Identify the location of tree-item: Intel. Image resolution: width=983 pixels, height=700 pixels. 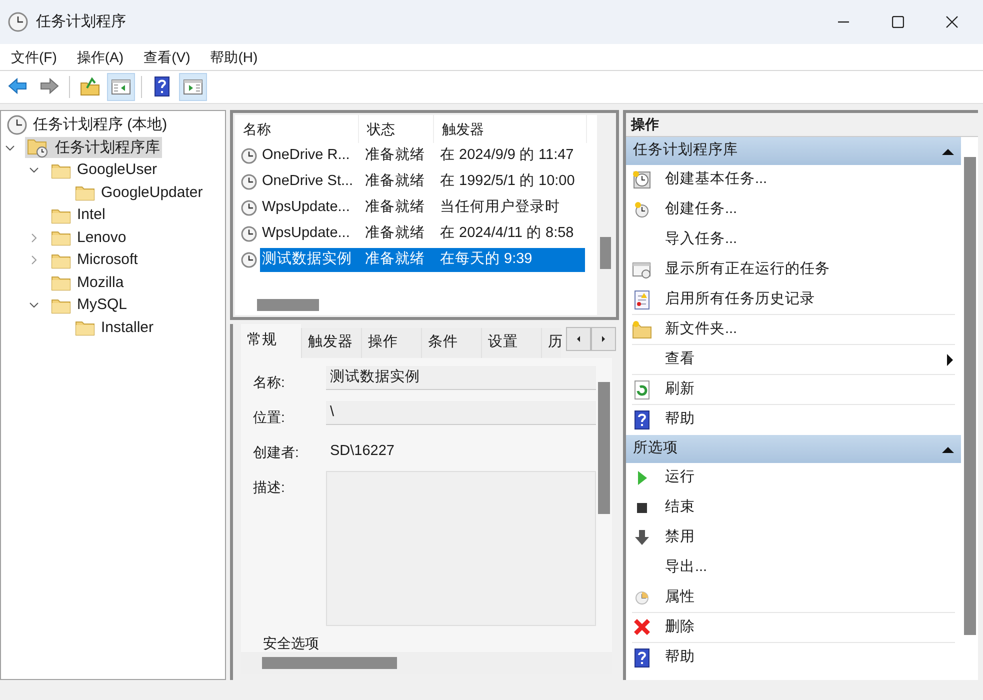
(78, 215).